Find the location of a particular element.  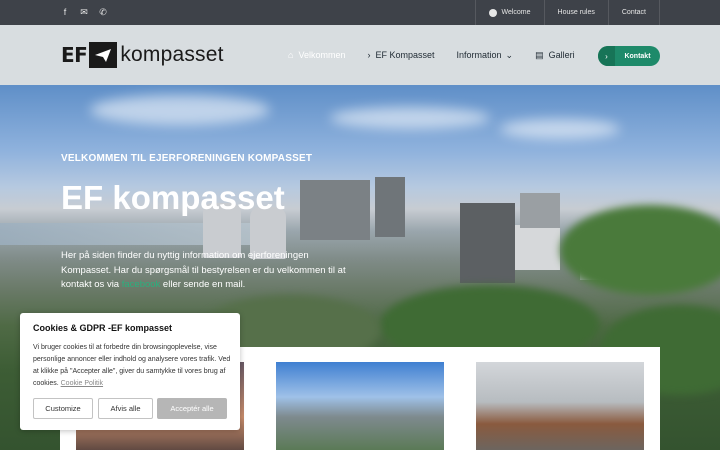

nav-item-information: Information ⌄ is located at coordinates (485, 55).